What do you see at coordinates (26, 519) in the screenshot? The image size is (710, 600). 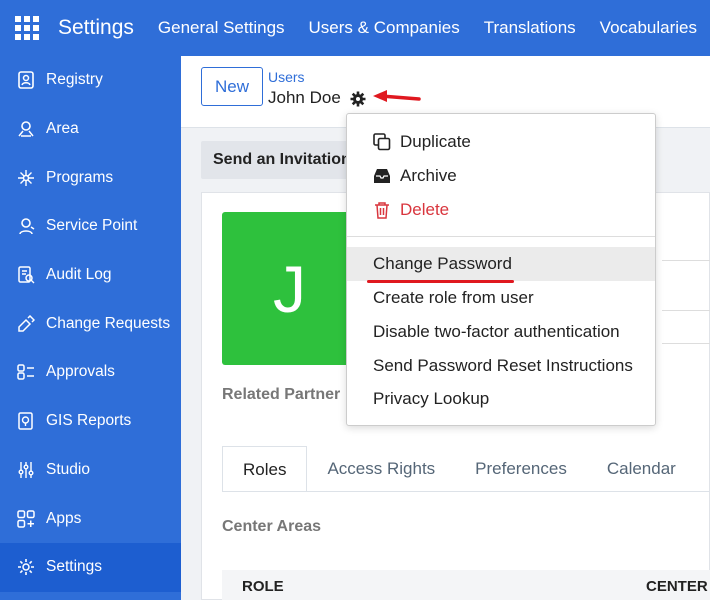 I see `apps-icon` at bounding box center [26, 519].